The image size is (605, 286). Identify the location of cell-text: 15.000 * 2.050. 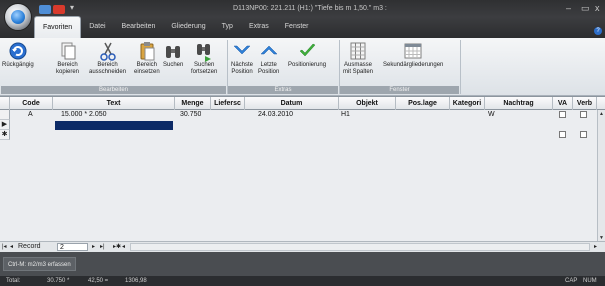
(84, 115).